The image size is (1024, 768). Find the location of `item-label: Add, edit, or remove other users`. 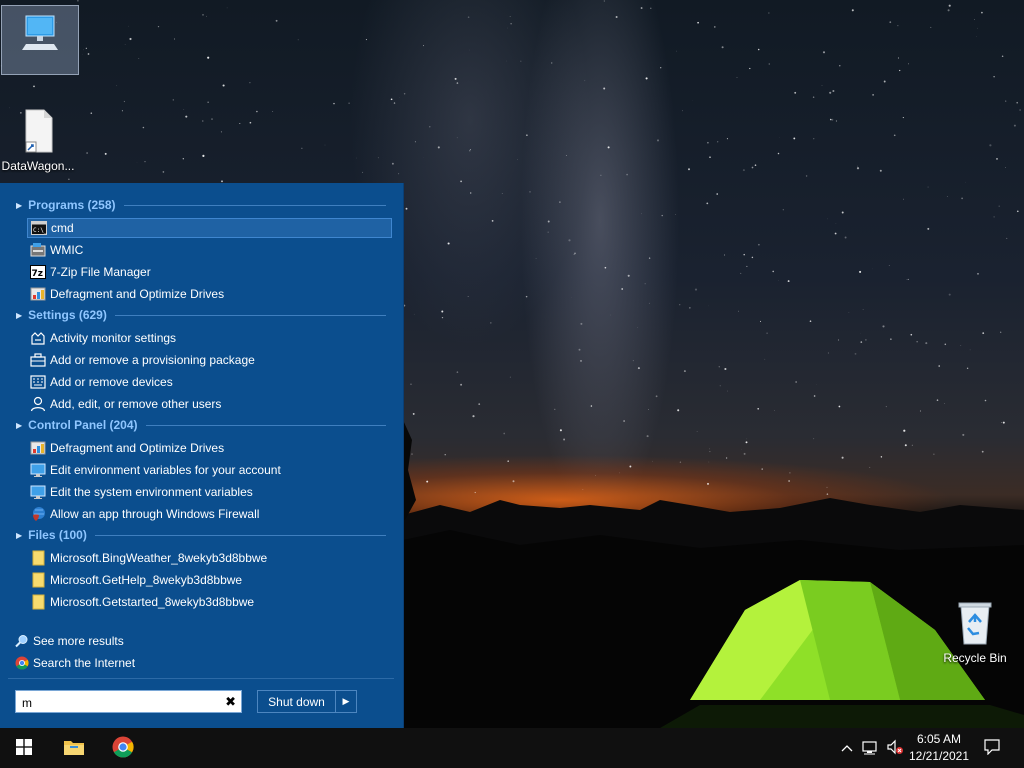

item-label: Add, edit, or remove other users is located at coordinates (136, 404).